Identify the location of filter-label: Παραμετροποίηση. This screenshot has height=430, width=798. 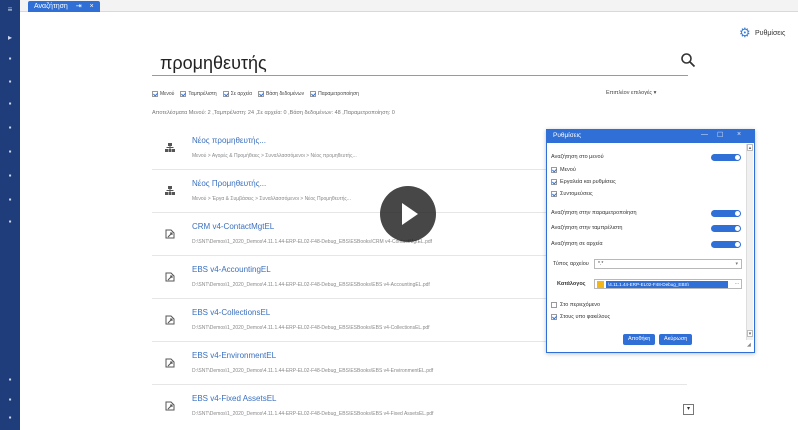
(338, 94).